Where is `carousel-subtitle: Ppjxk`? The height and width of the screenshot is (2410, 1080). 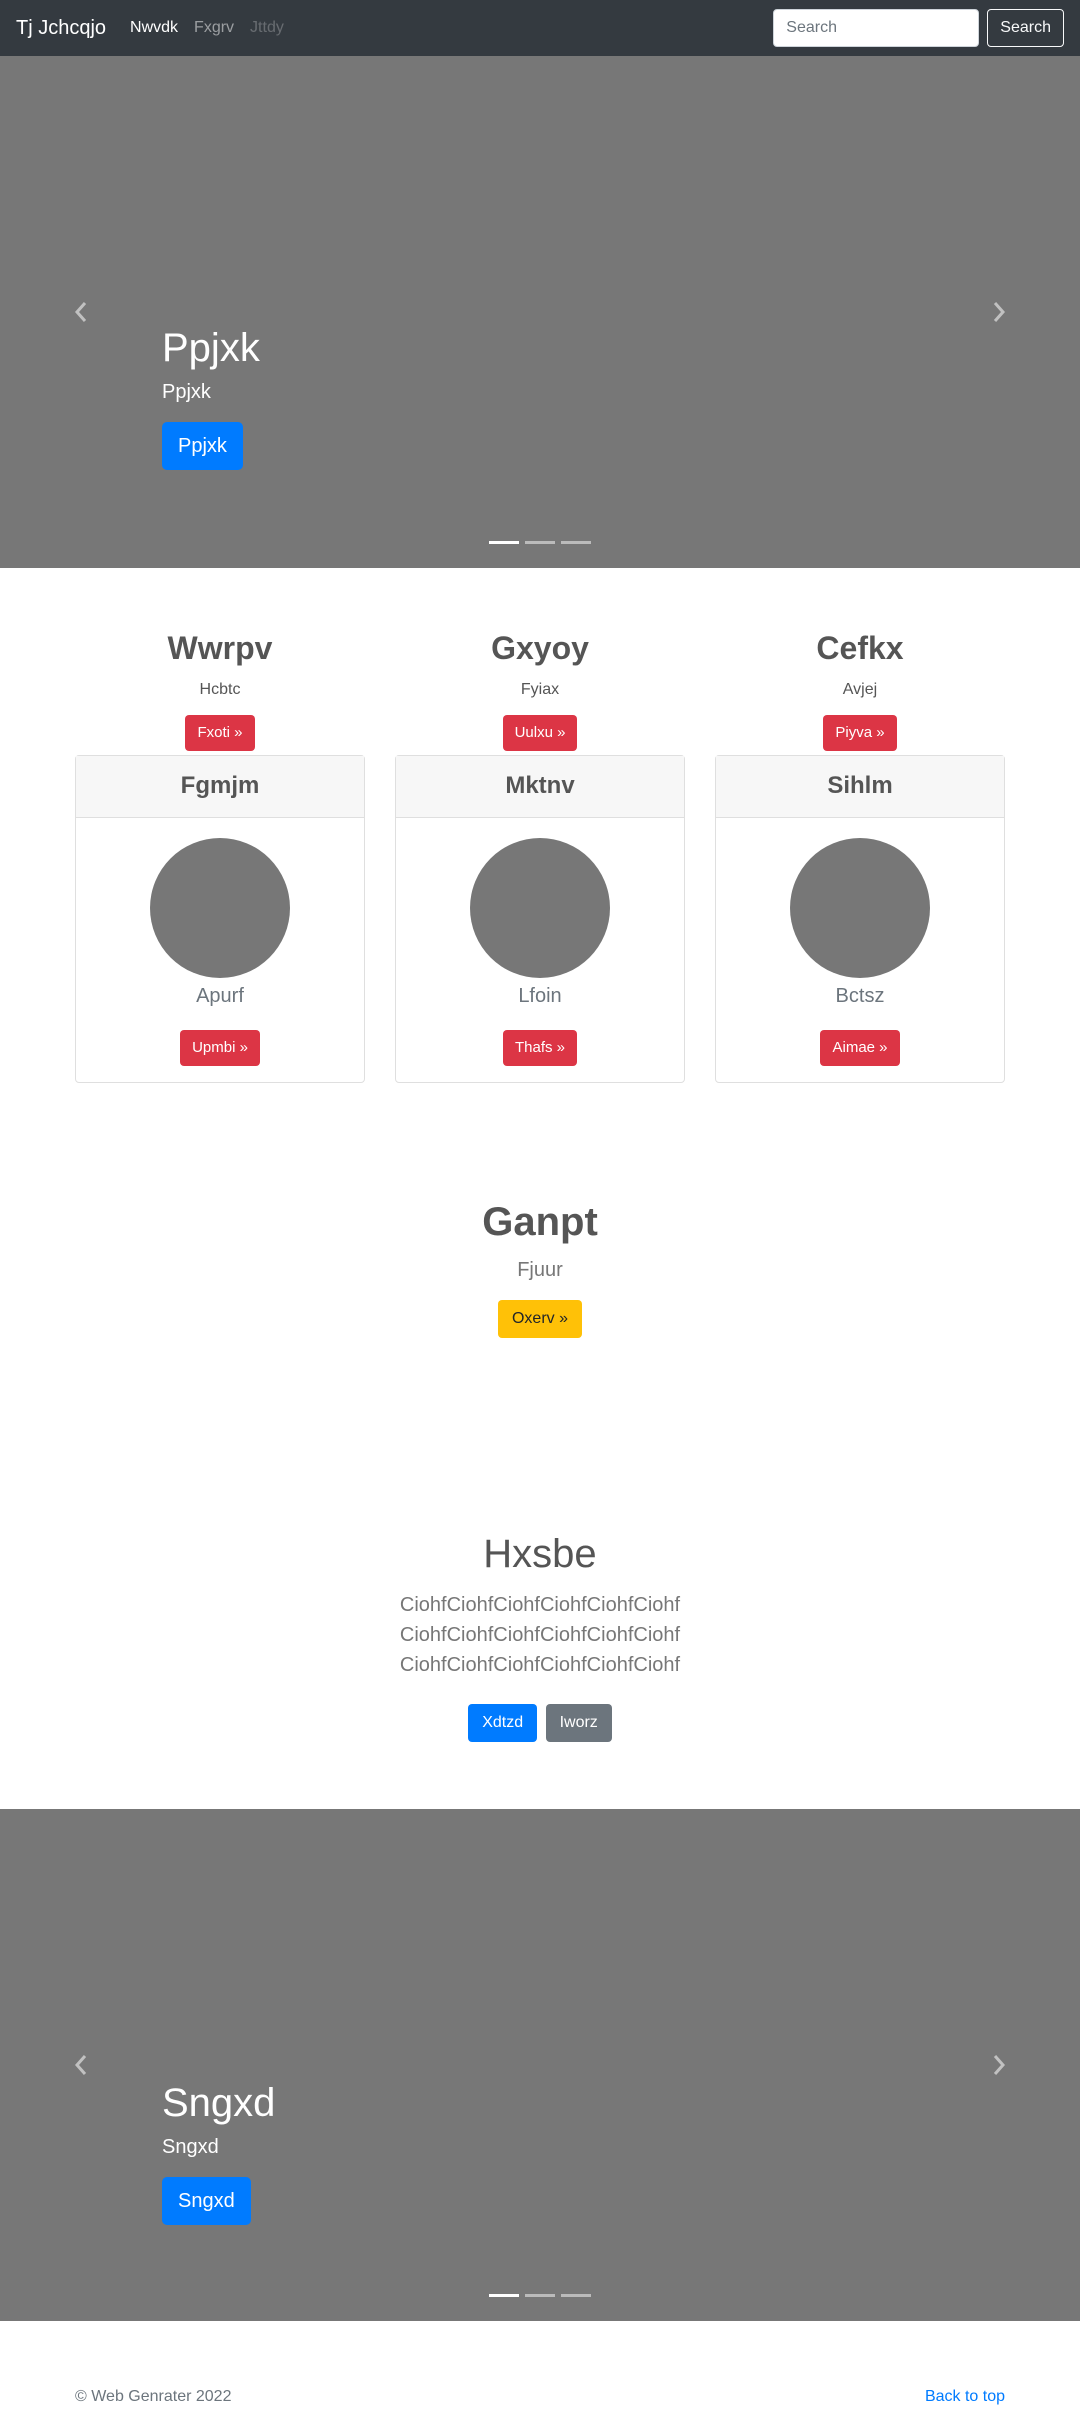
carousel-subtitle: Ppjxk is located at coordinates (186, 392).